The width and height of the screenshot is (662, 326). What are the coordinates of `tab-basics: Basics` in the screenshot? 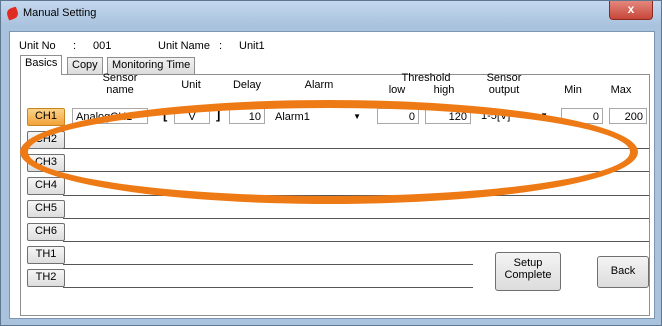 It's located at (41, 65).